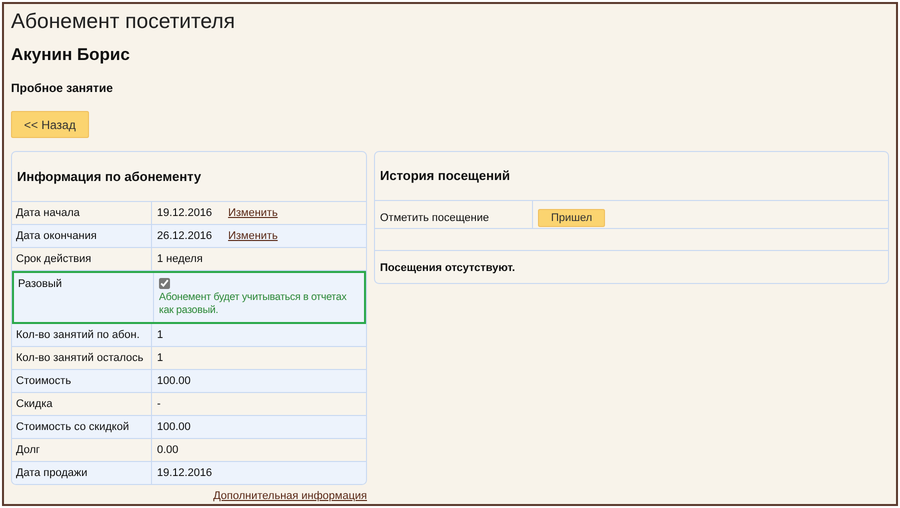  Describe the element at coordinates (44, 381) in the screenshot. I see `row-label: Стоимость` at that location.